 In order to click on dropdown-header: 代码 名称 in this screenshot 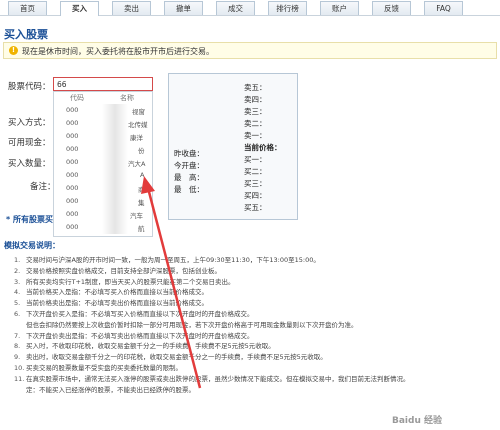, I will do `click(103, 98)`.